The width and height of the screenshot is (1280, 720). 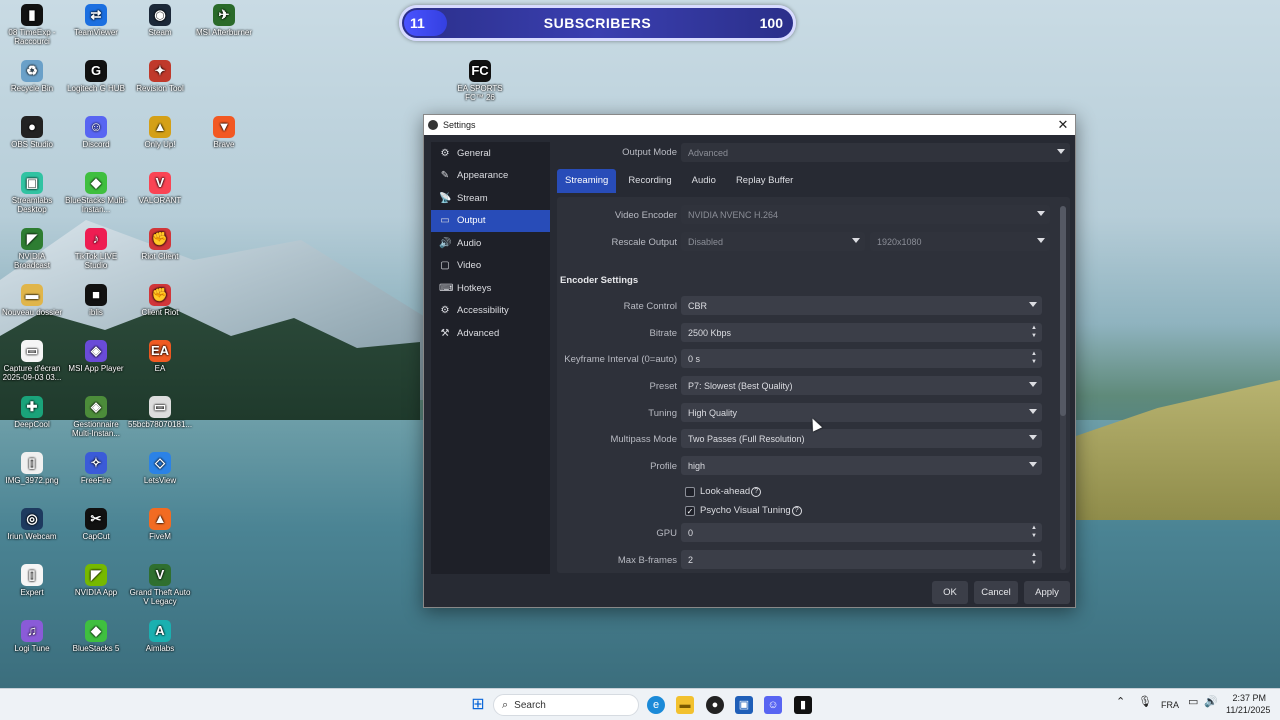 What do you see at coordinates (160, 368) in the screenshot?
I see `desktop-icon-label: EA` at bounding box center [160, 368].